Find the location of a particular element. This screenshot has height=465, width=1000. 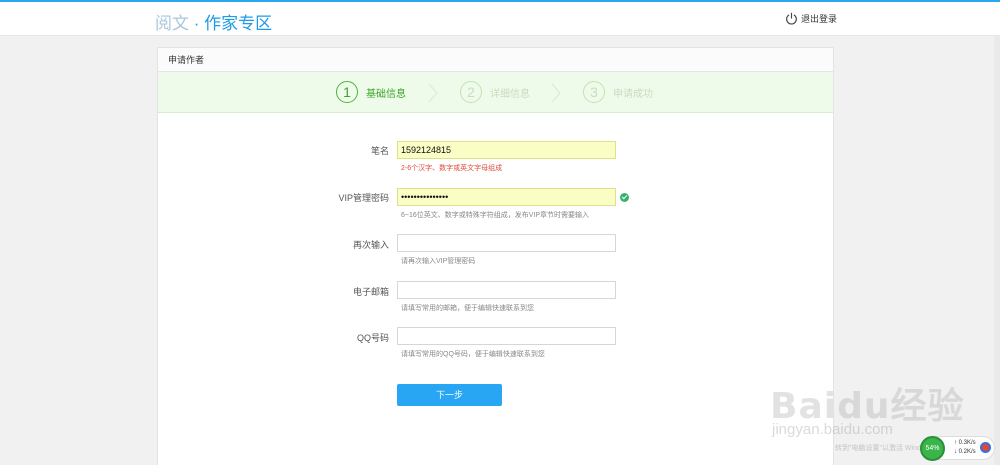

qq-label: QQ号码 is located at coordinates (372, 338).